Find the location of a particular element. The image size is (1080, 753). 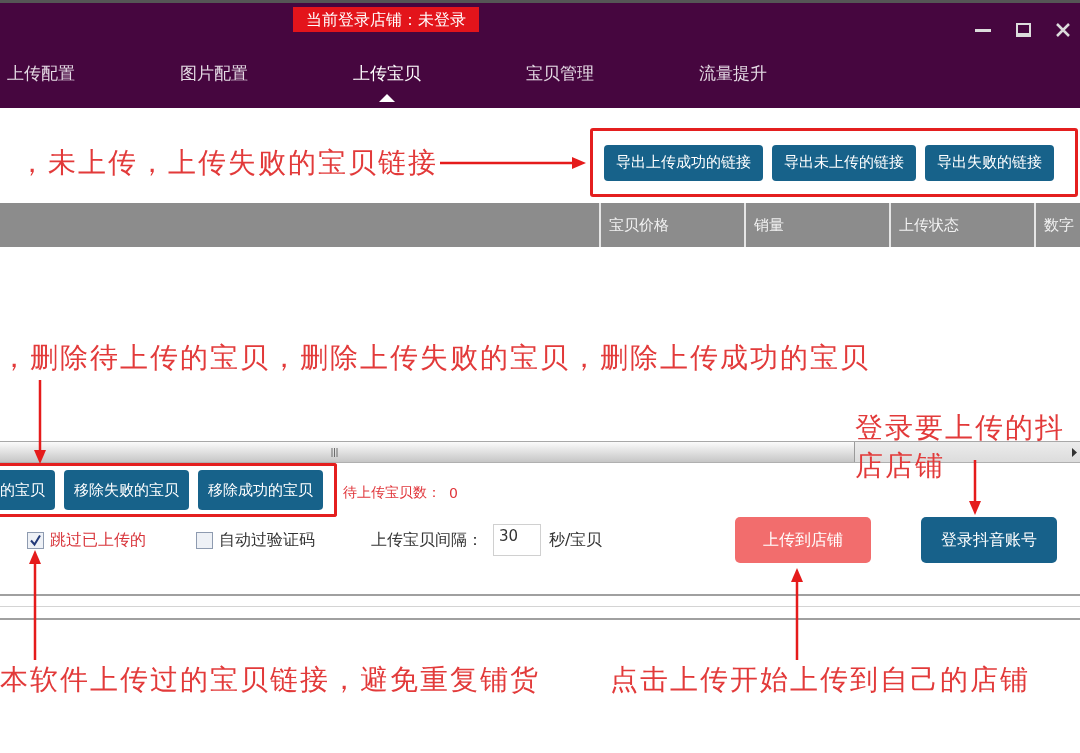

remove-button: 移除成功的宝贝 is located at coordinates (260, 490).